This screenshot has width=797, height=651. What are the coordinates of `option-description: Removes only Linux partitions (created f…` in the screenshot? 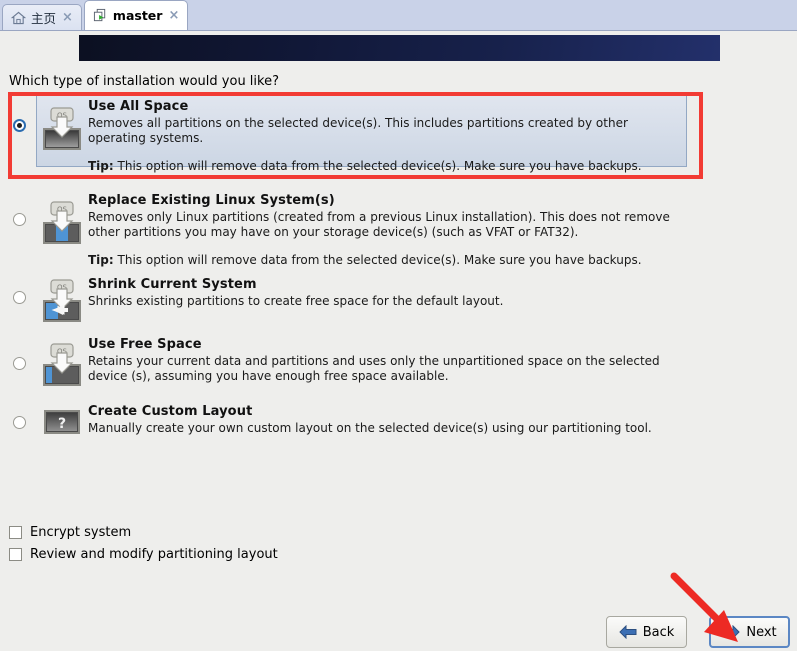 It's located at (379, 224).